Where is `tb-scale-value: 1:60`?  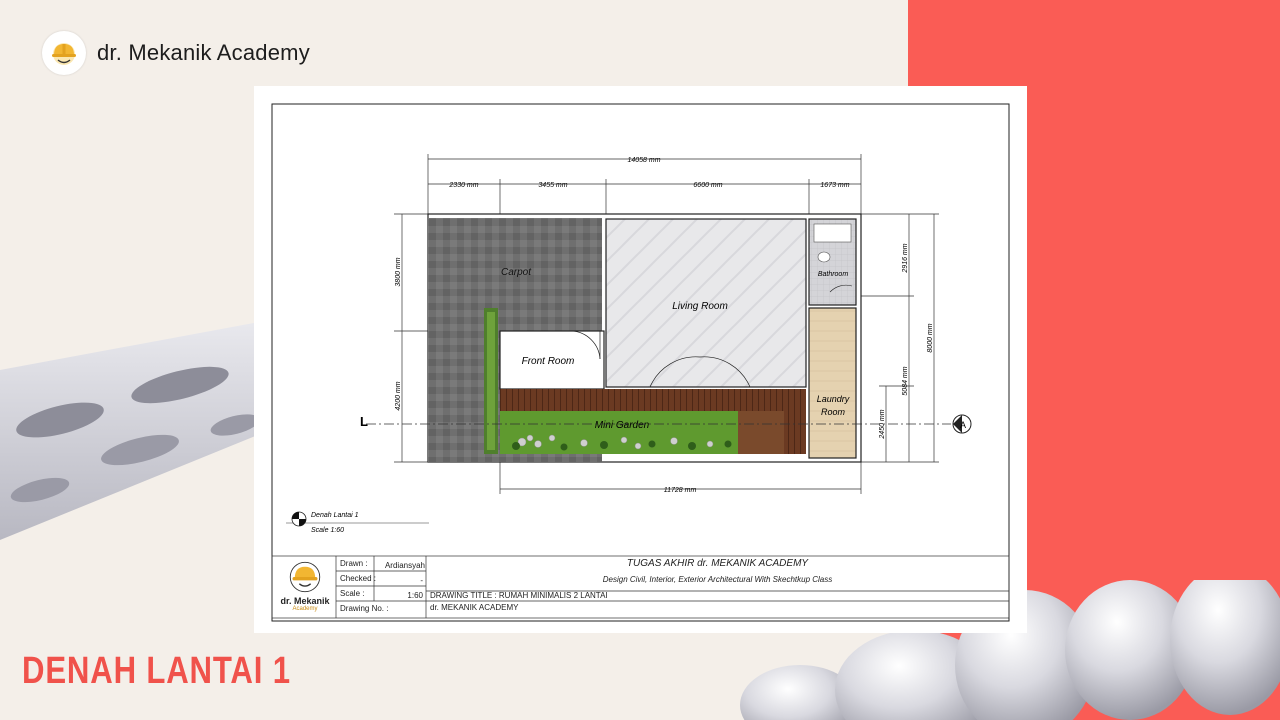 tb-scale-value: 1:60 is located at coordinates (415, 595).